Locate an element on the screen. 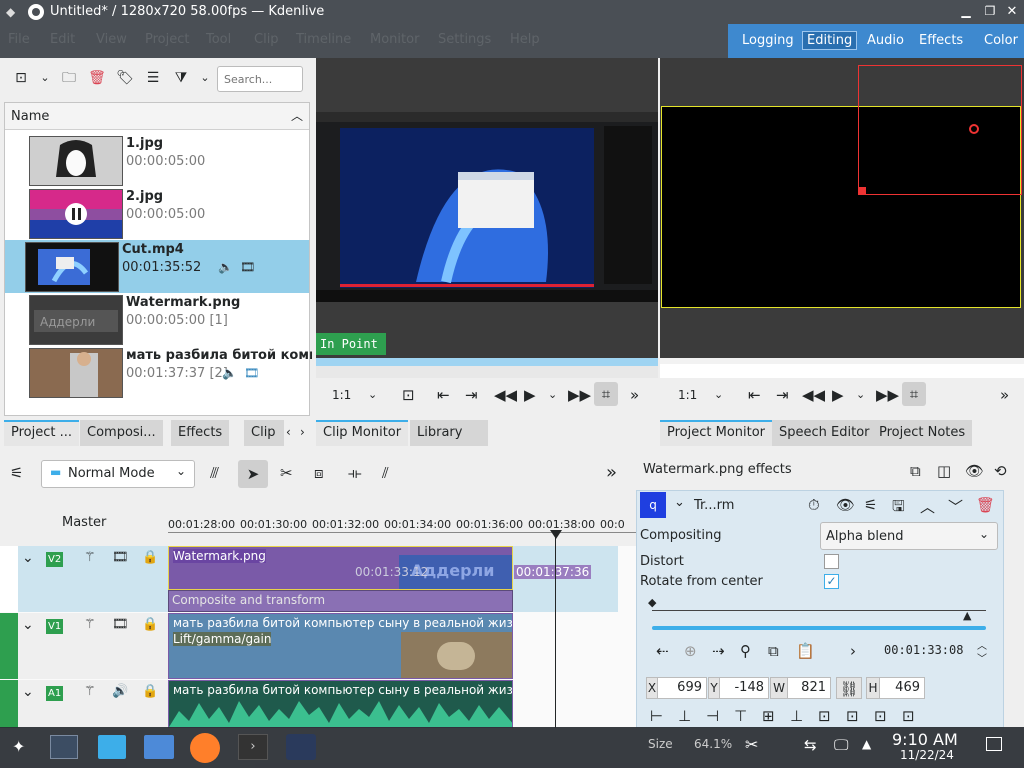 The height and width of the screenshot is (768, 1024). set-out-icon: ⇥ is located at coordinates (471, 395).